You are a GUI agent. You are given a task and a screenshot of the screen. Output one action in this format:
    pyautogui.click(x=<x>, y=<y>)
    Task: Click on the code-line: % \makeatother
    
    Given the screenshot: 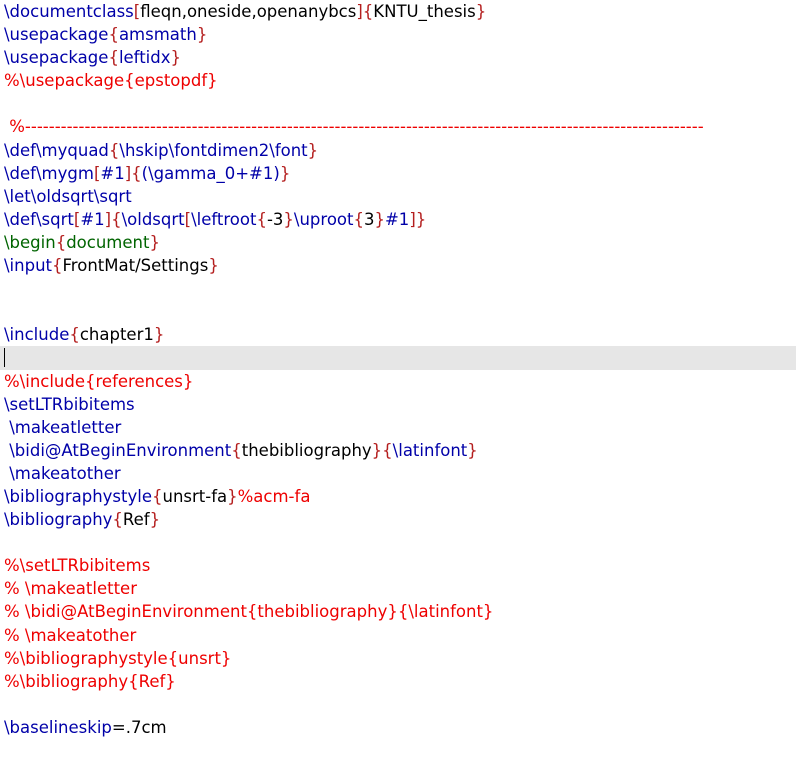 What is the action you would take?
    pyautogui.click(x=400, y=635)
    